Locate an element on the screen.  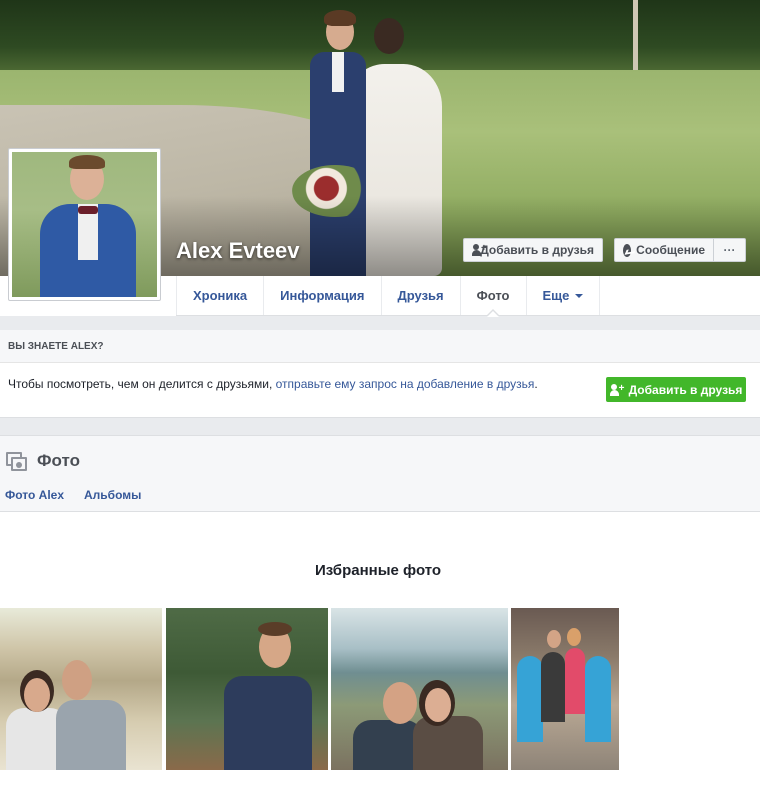
tab-more: Еще is located at coordinates (564, 295).